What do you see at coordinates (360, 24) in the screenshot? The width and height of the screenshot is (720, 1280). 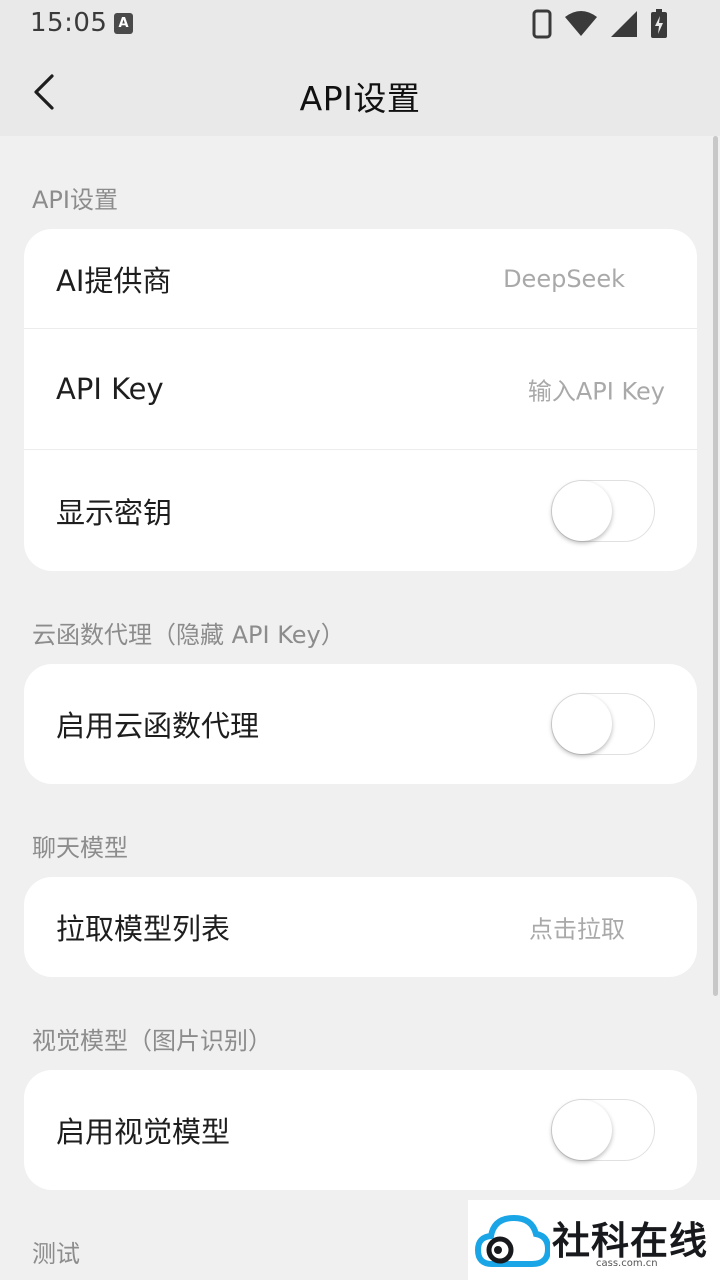 I see `status-bar: 15:05 A` at bounding box center [360, 24].